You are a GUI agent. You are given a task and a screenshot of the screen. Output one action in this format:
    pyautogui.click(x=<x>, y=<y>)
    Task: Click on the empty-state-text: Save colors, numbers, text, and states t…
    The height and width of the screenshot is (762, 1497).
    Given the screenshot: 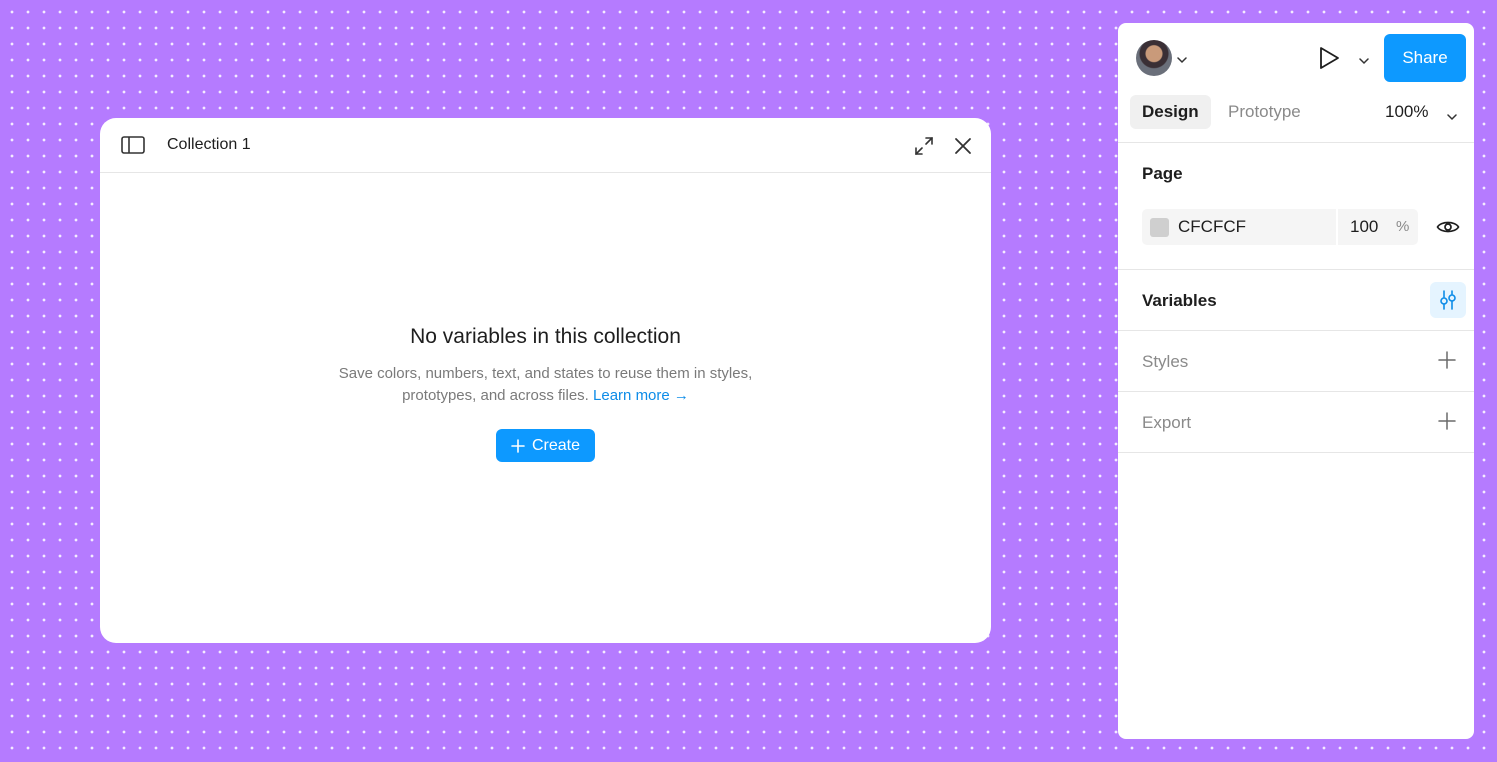 What is the action you would take?
    pyautogui.click(x=545, y=384)
    